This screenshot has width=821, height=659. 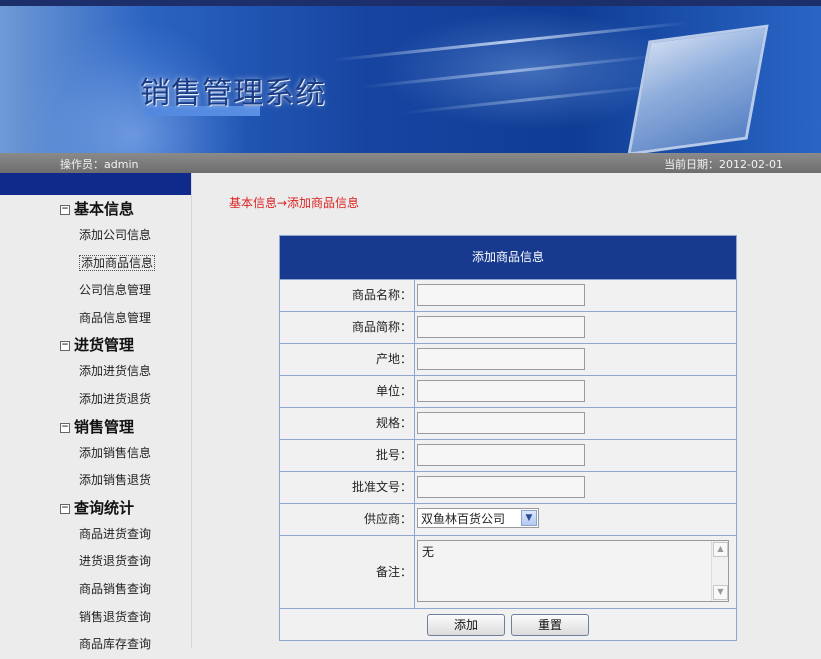 What do you see at coordinates (463, 519) in the screenshot?
I see `supplier-selected-value: 双鱼林百货公司` at bounding box center [463, 519].